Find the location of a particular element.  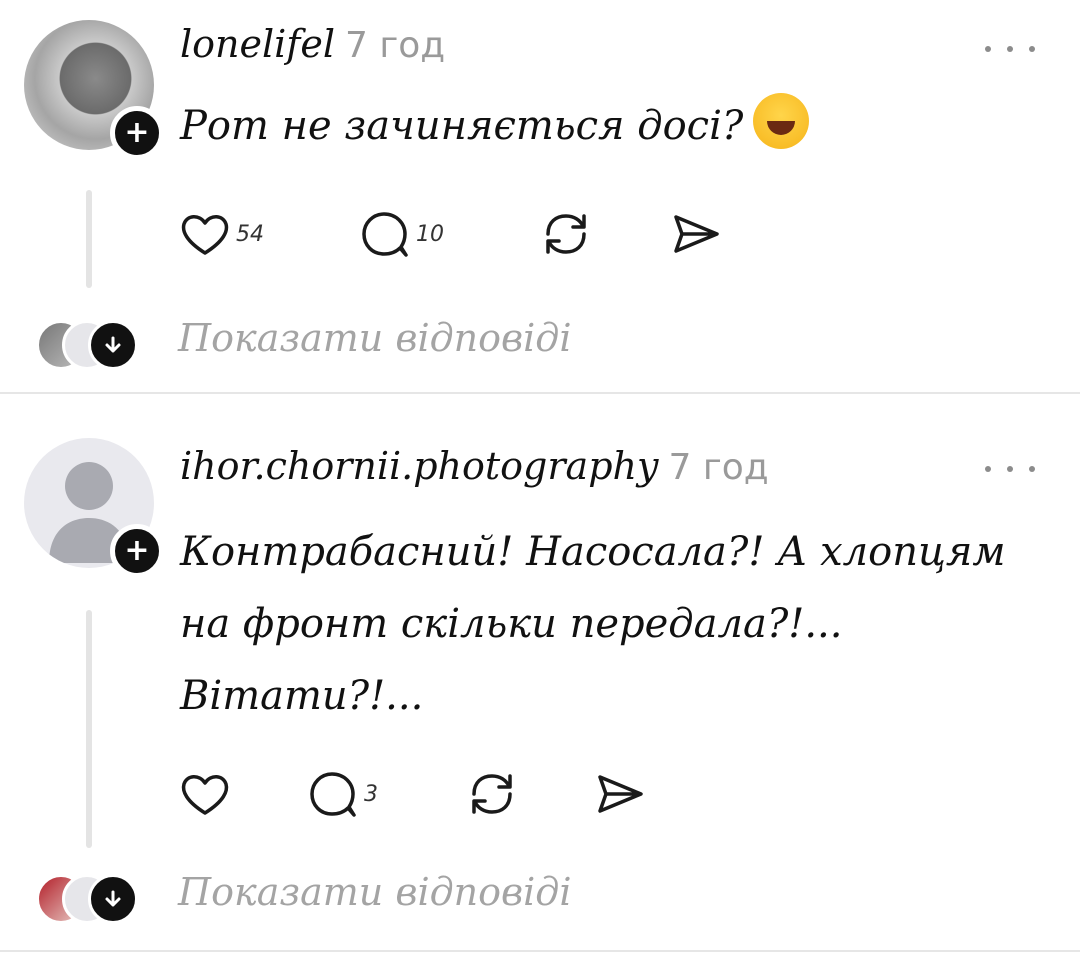

action-bar: 54 10 is located at coordinates (470, 234).